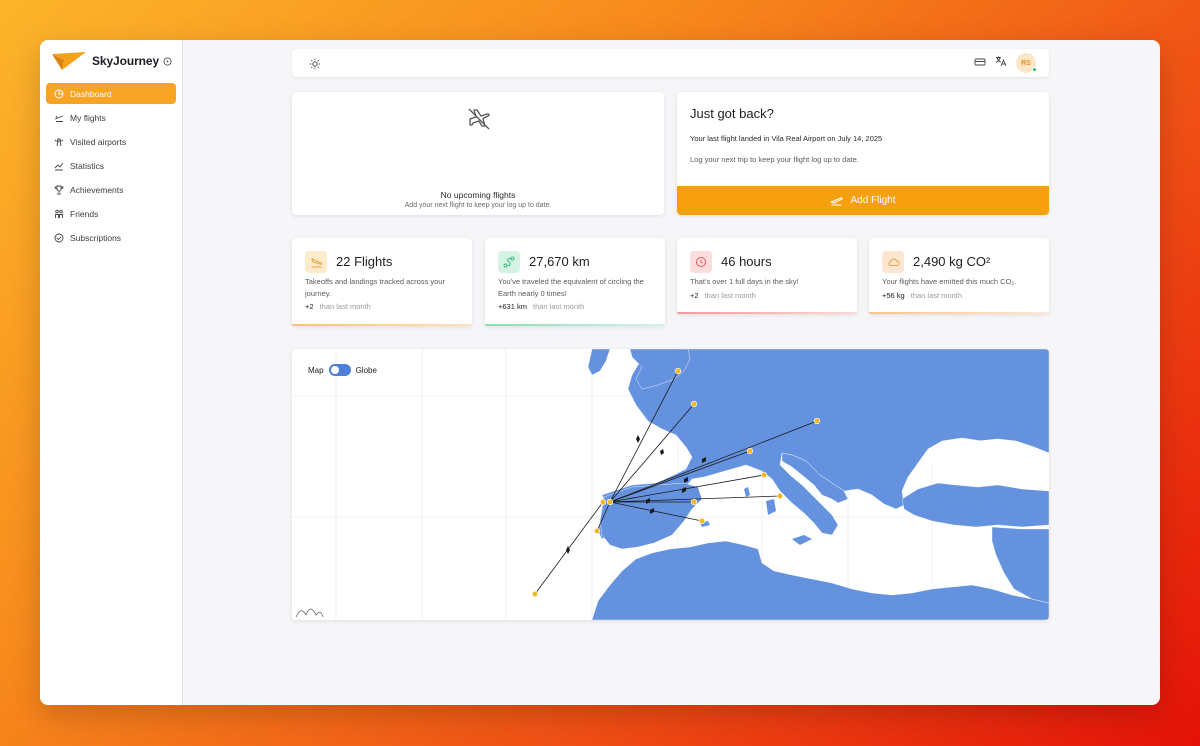 The width and height of the screenshot is (1200, 746). I want to click on cloud-icon, so click(893, 262).